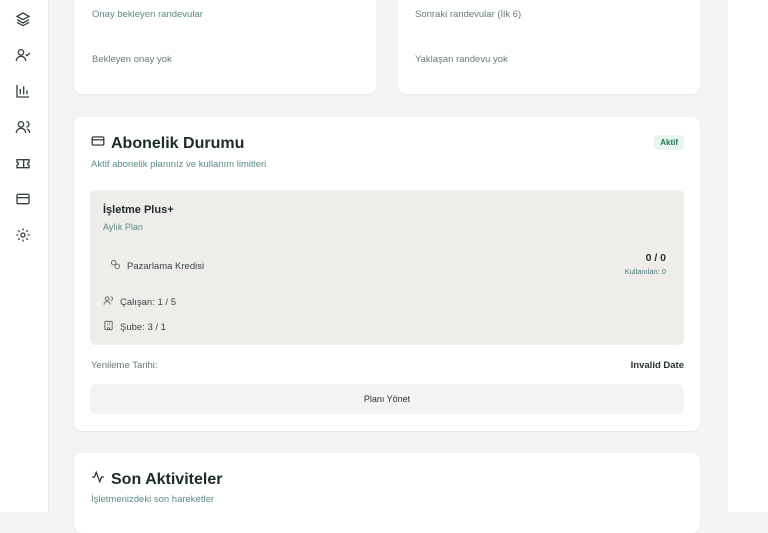 The image size is (768, 533). What do you see at coordinates (143, 327) in the screenshot?
I see `branches-text: Şube: 3 / 1` at bounding box center [143, 327].